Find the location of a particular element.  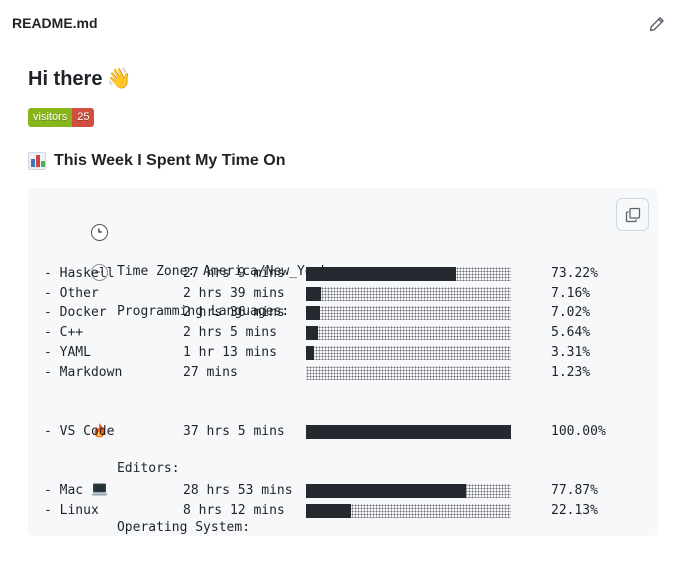

stat-percent: 22.13% is located at coordinates (574, 510).